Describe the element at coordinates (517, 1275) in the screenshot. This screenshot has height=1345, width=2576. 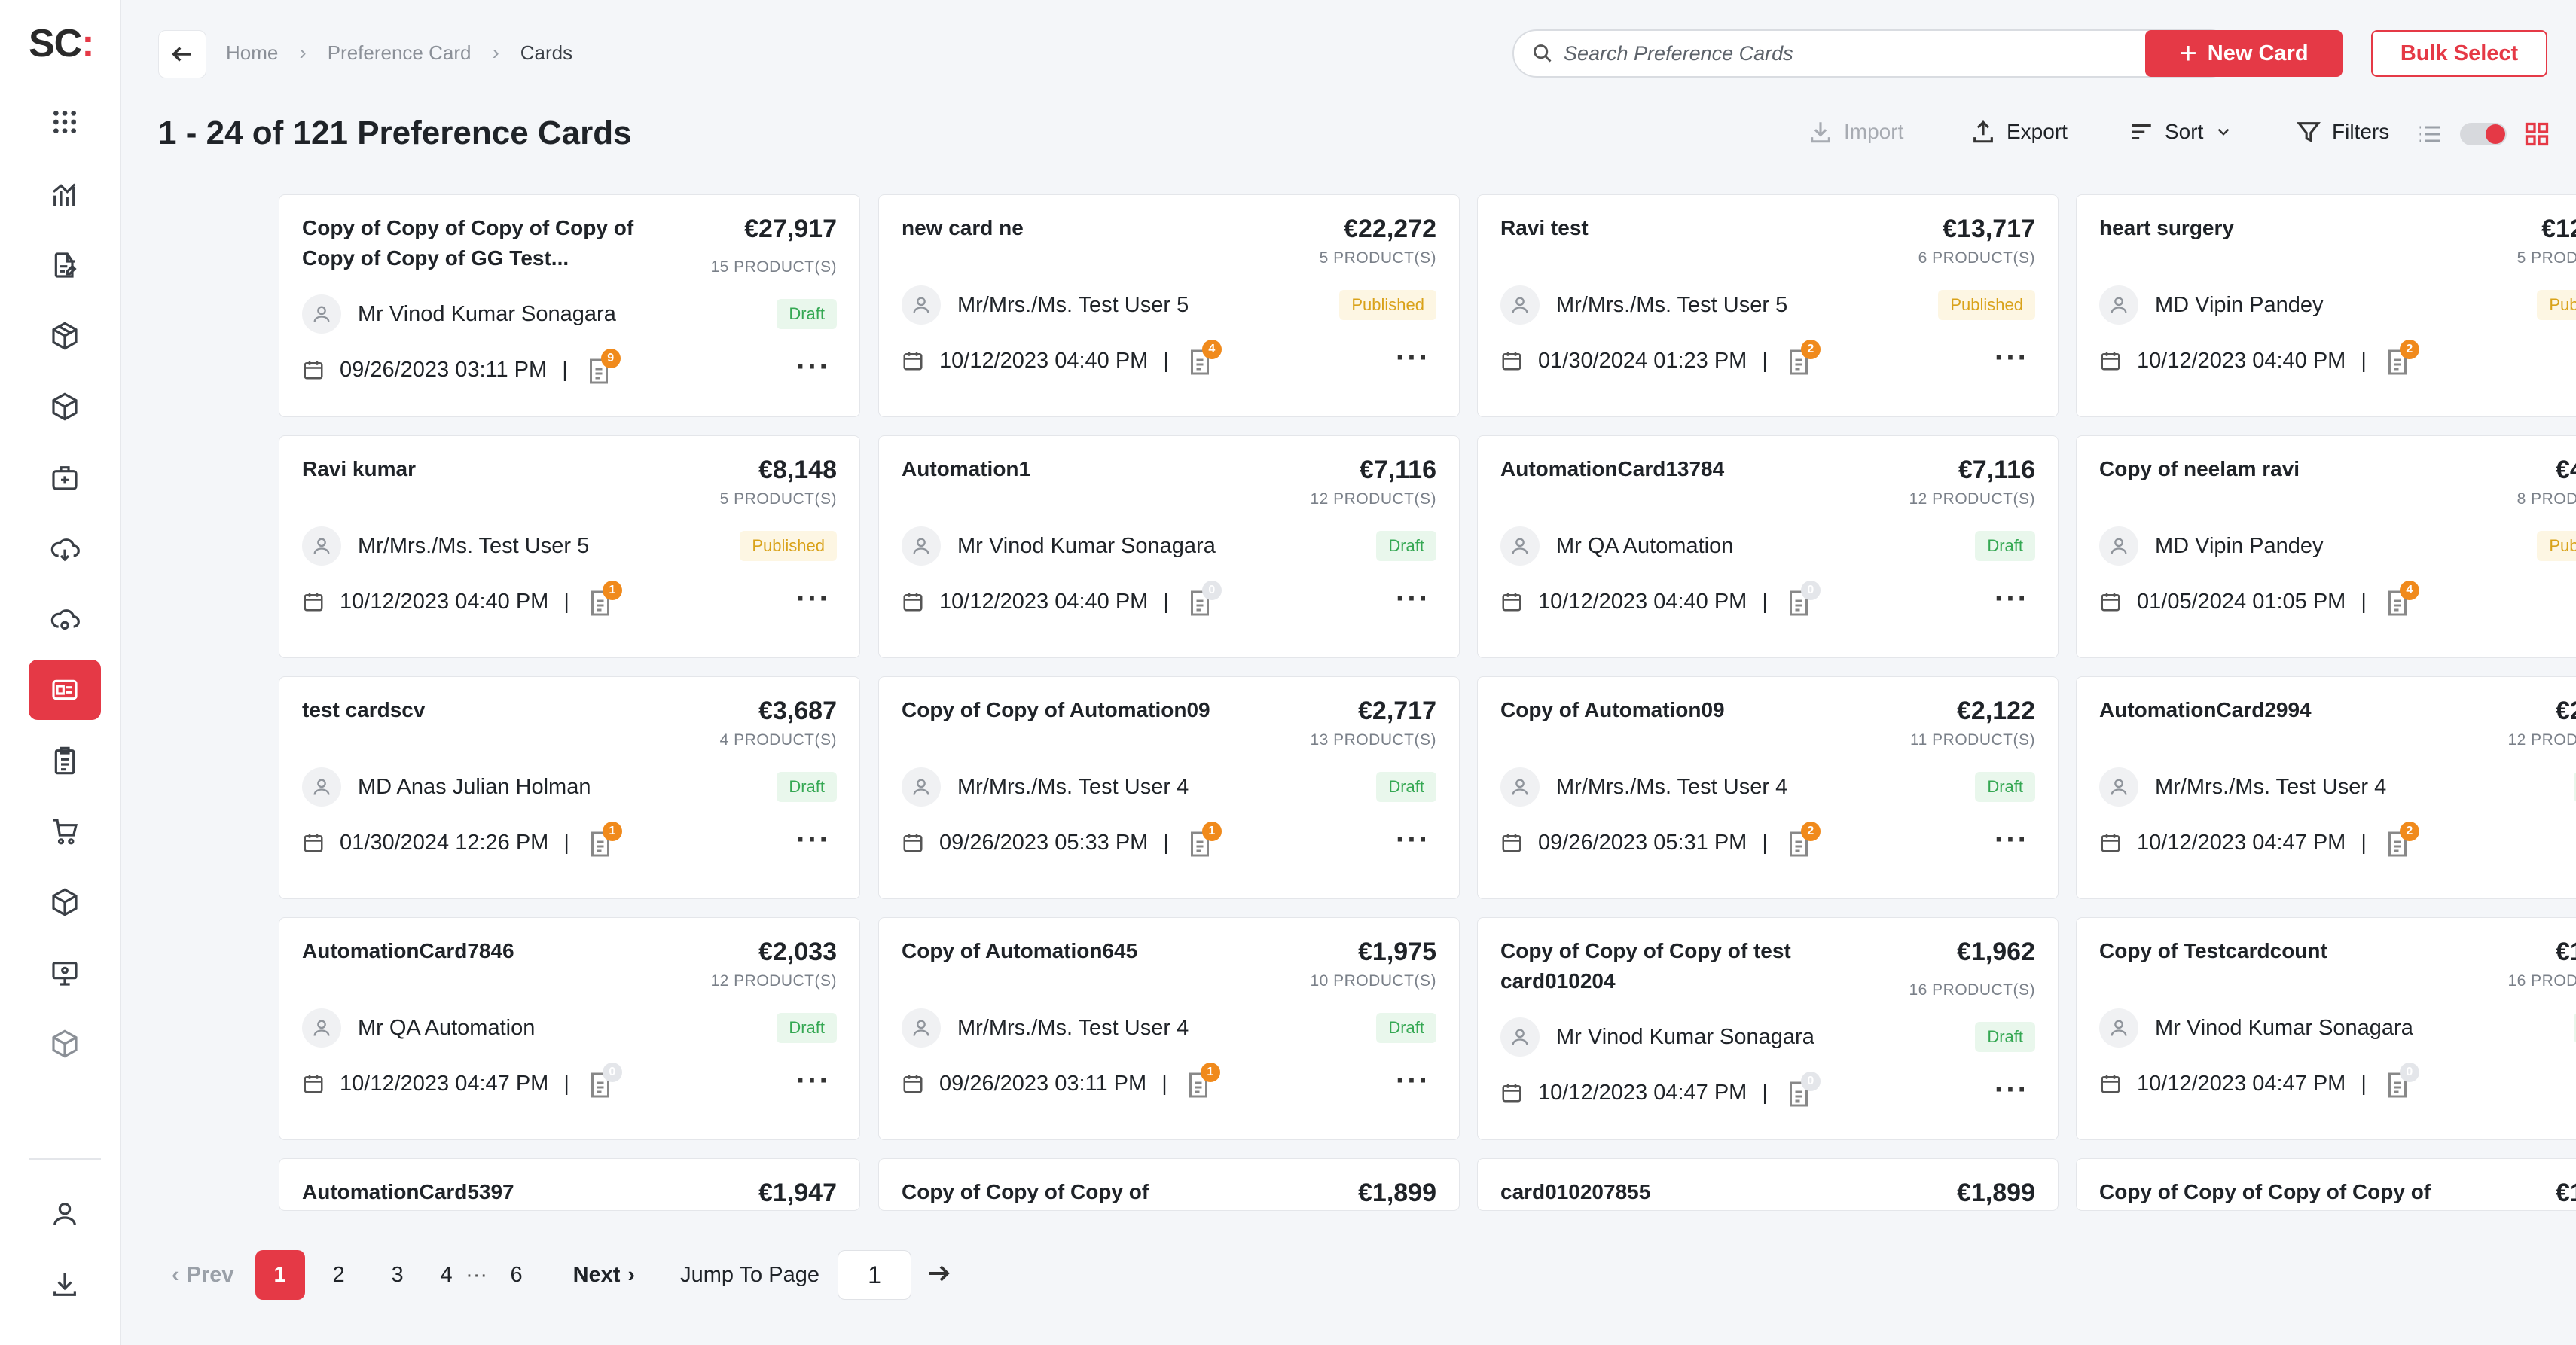
I see `page-button-6: 6` at that location.